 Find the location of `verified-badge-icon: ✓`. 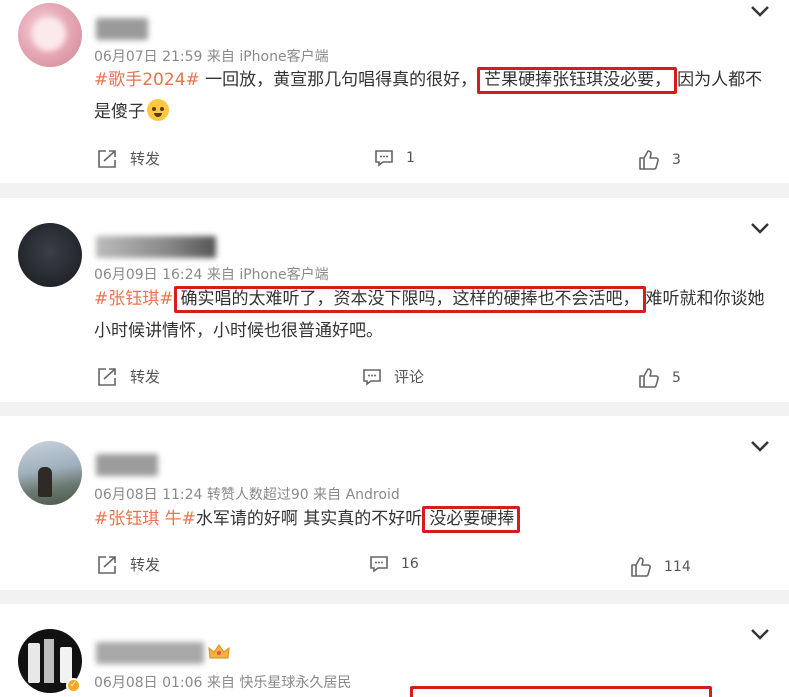

verified-badge-icon: ✓ is located at coordinates (73, 685).